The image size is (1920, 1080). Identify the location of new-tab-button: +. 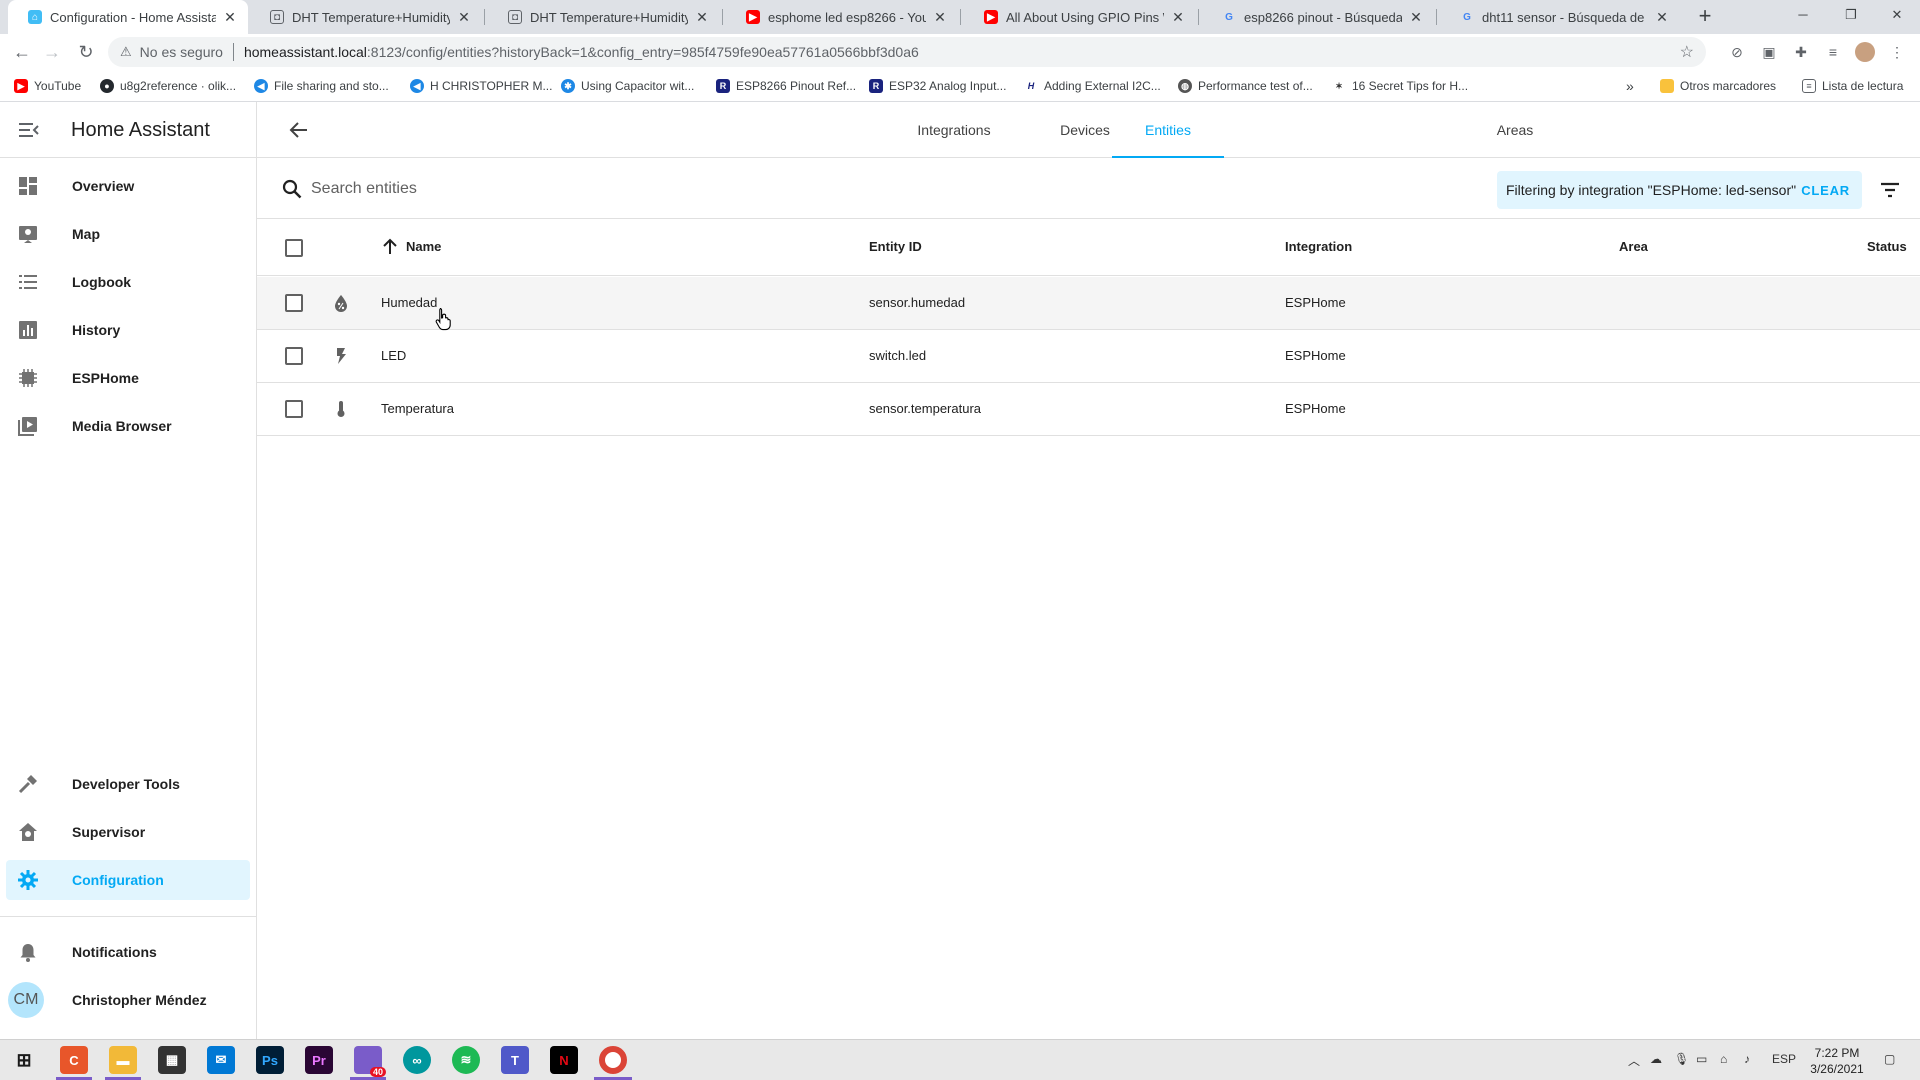
(1705, 17).